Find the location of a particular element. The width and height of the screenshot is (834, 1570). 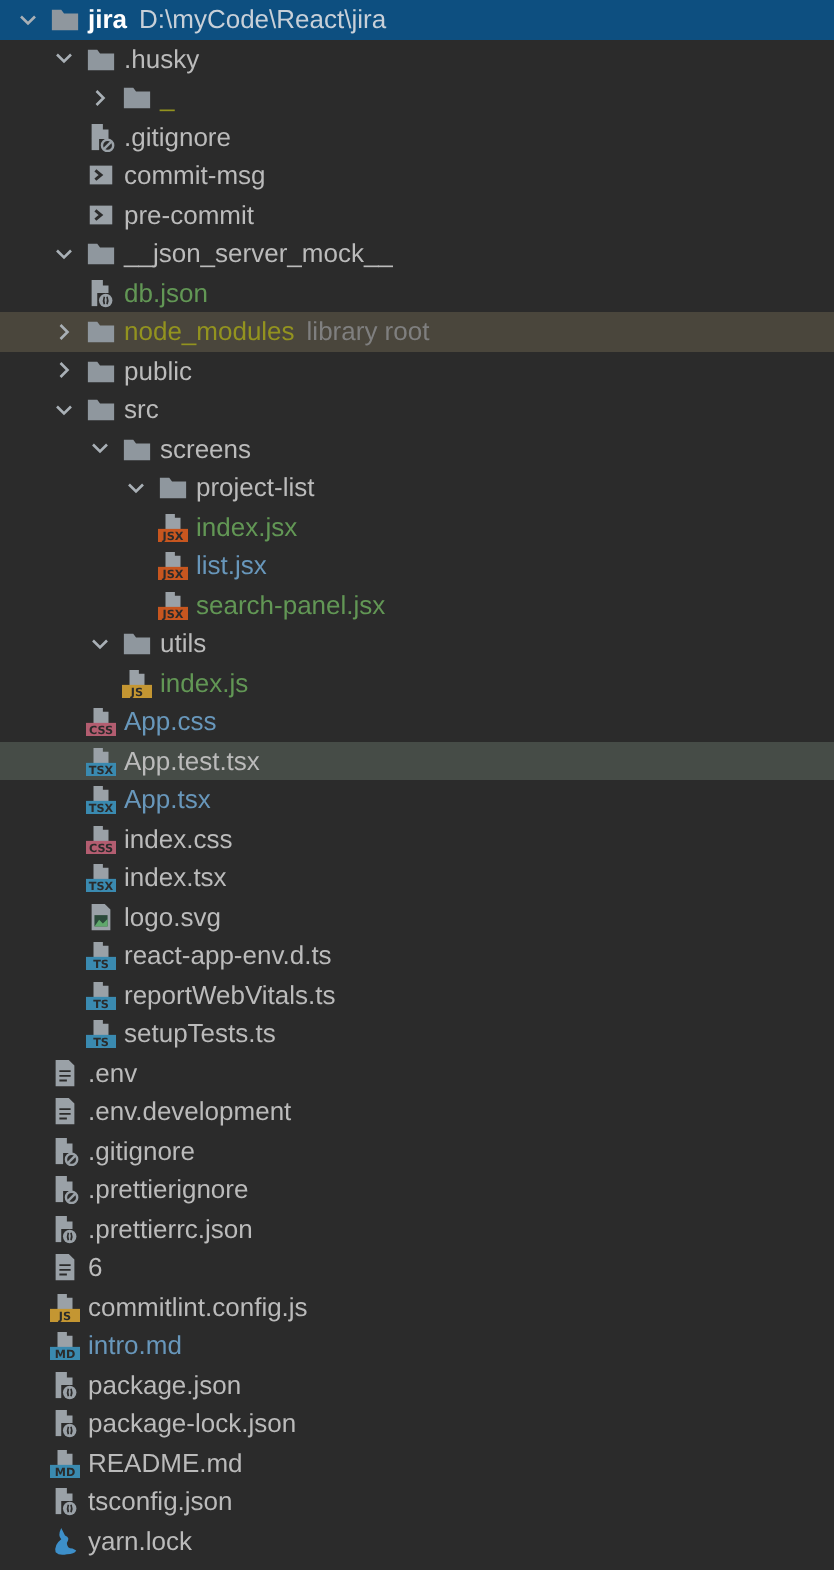

file-name: .prettierrc.json is located at coordinates (170, 1228).